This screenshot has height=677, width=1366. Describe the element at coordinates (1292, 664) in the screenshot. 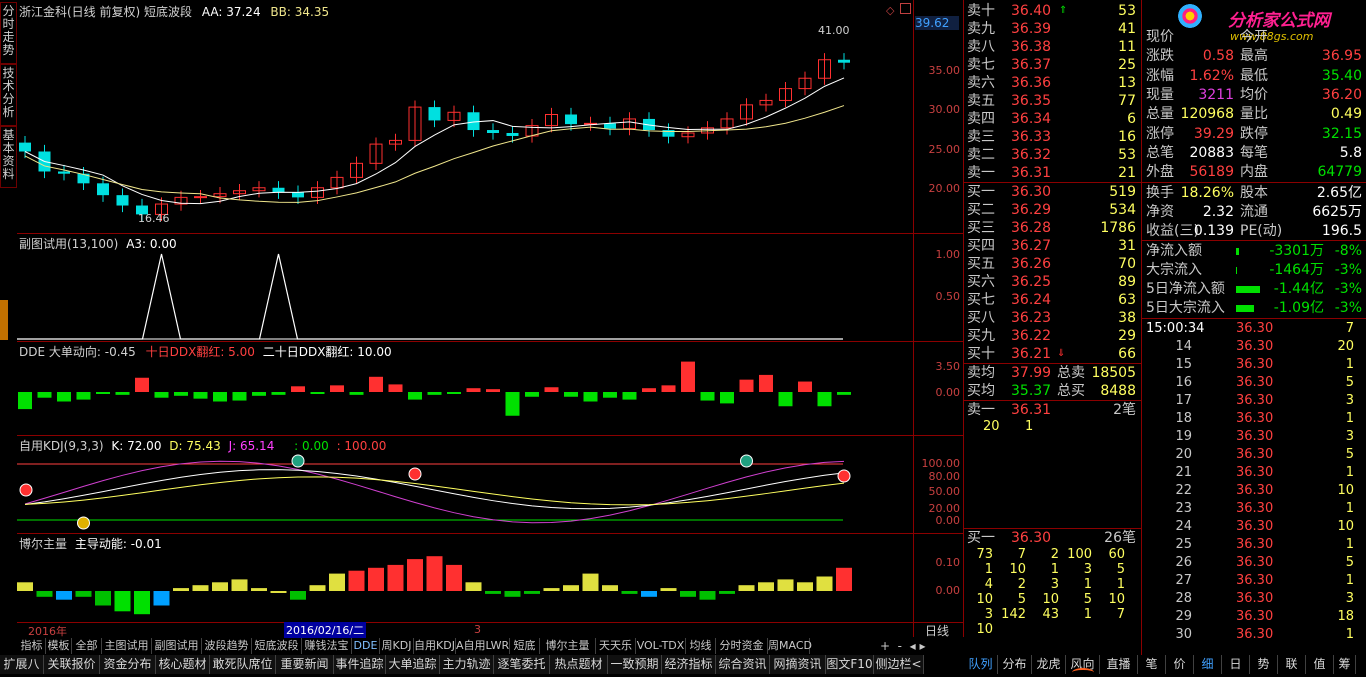

I see `right-tab: 联` at that location.